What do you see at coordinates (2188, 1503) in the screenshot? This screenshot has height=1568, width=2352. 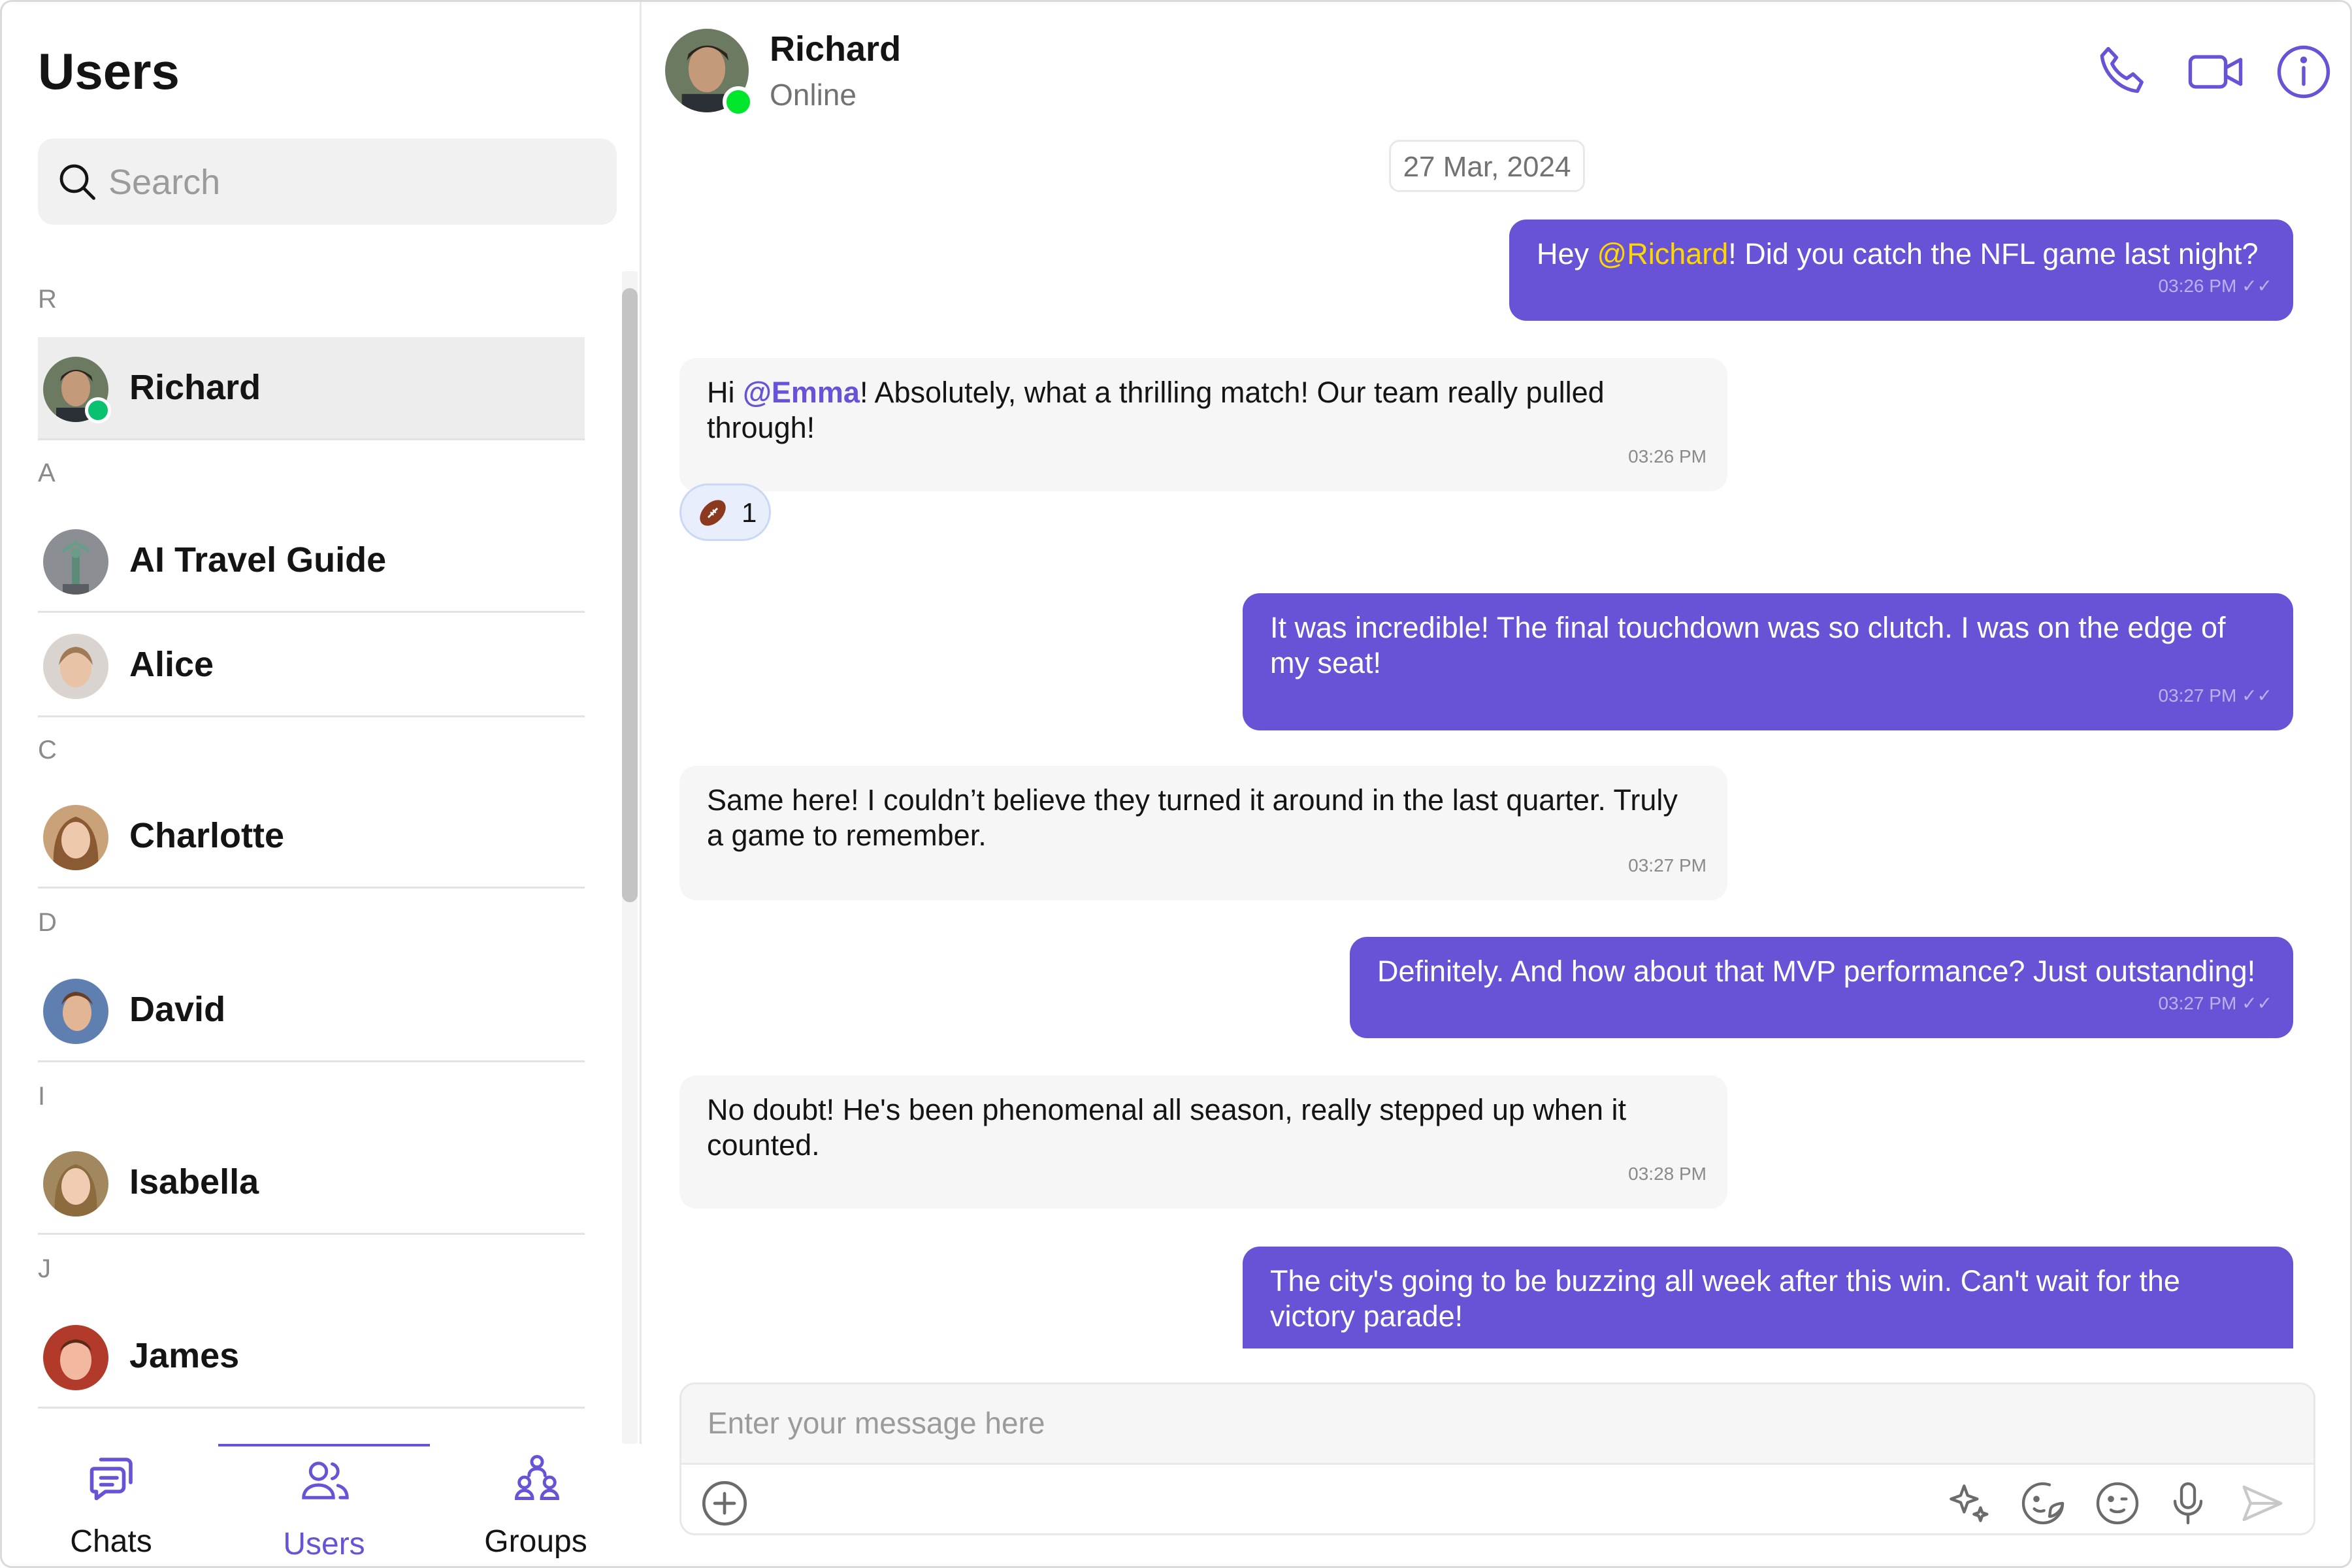 I see `microphone-icon` at bounding box center [2188, 1503].